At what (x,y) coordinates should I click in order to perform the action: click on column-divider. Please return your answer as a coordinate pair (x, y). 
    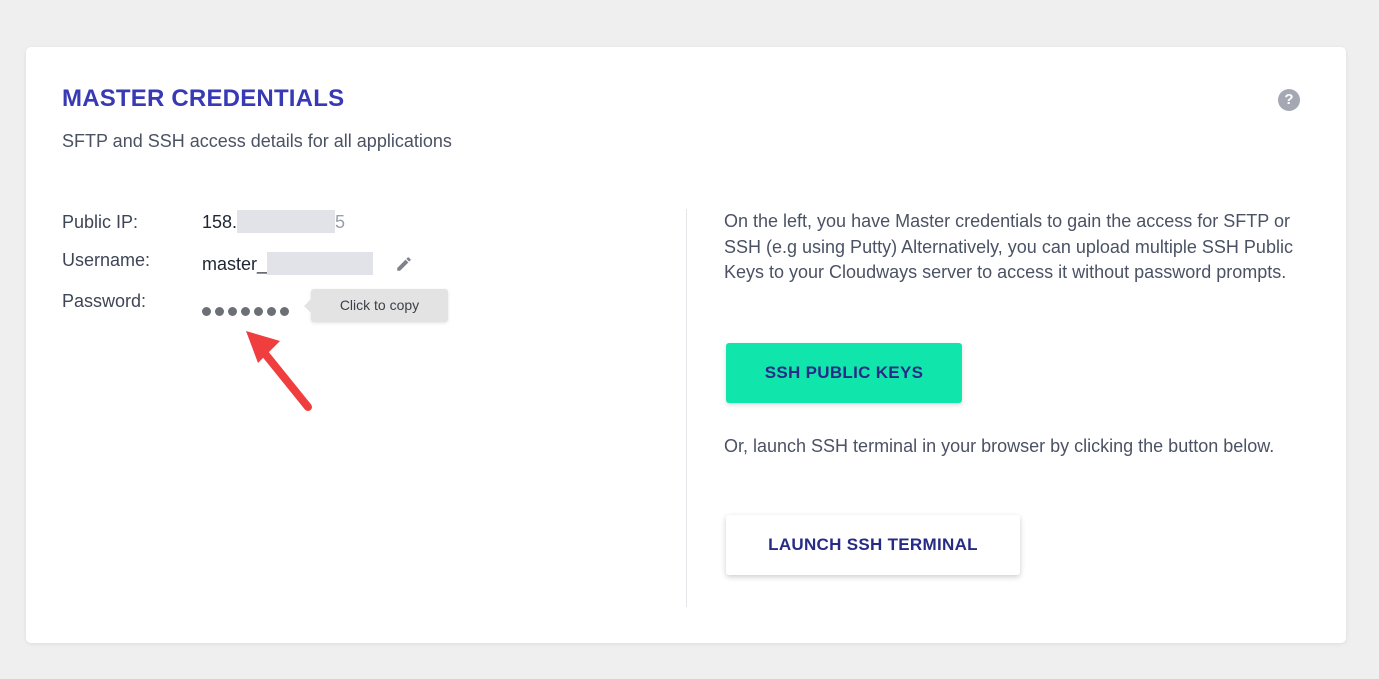
    Looking at the image, I should click on (686, 408).